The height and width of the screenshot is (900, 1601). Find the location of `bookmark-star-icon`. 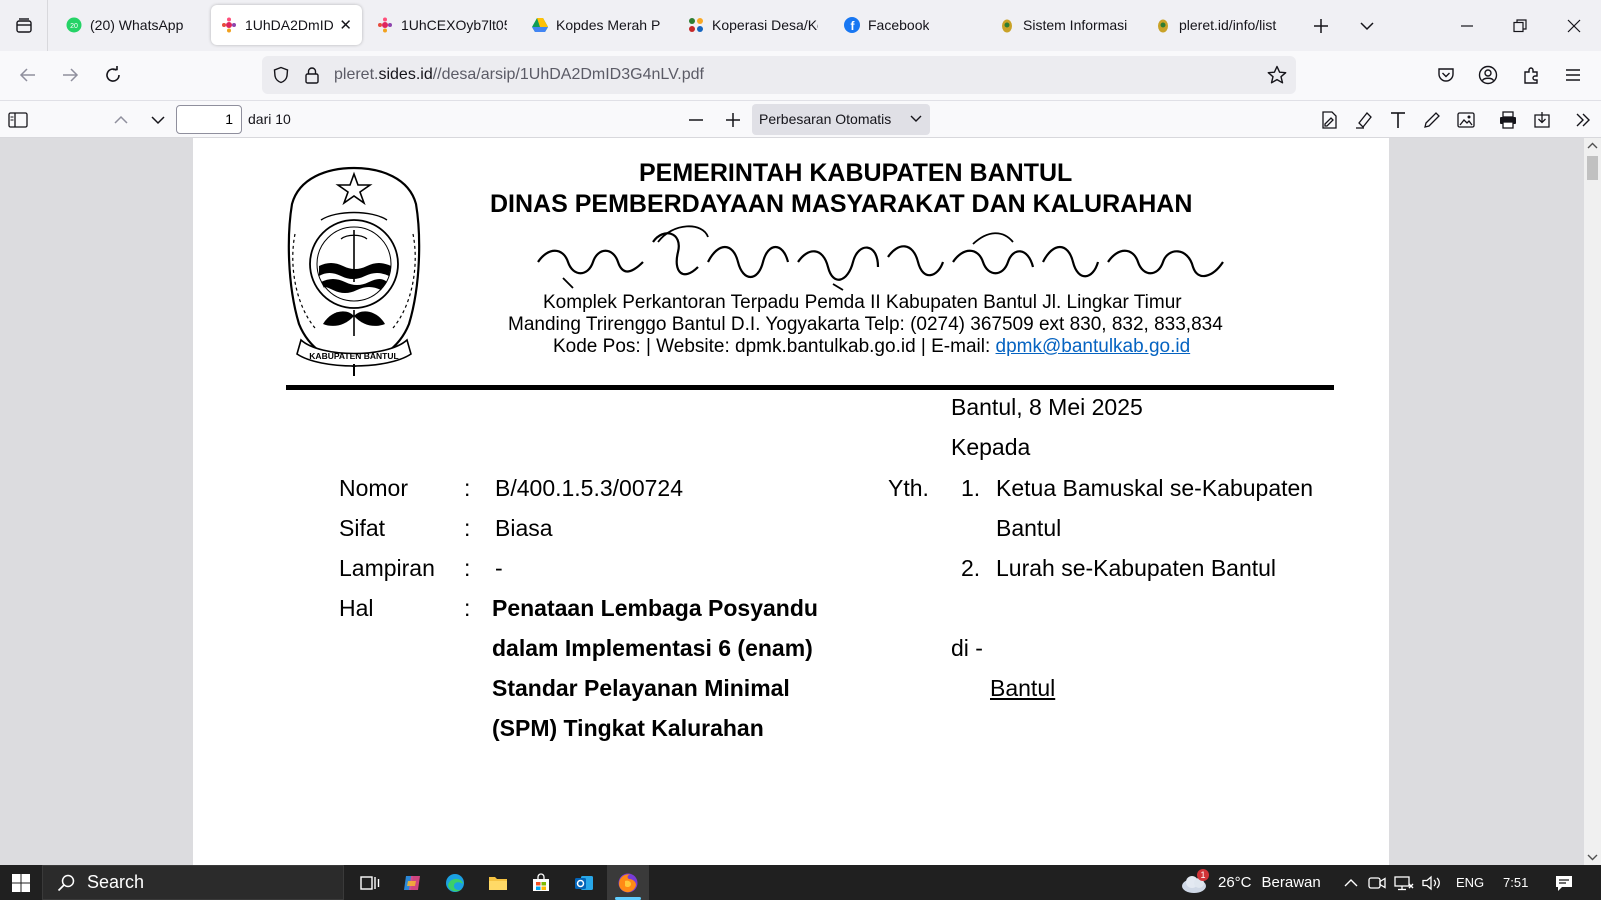

bookmark-star-icon is located at coordinates (1277, 75).